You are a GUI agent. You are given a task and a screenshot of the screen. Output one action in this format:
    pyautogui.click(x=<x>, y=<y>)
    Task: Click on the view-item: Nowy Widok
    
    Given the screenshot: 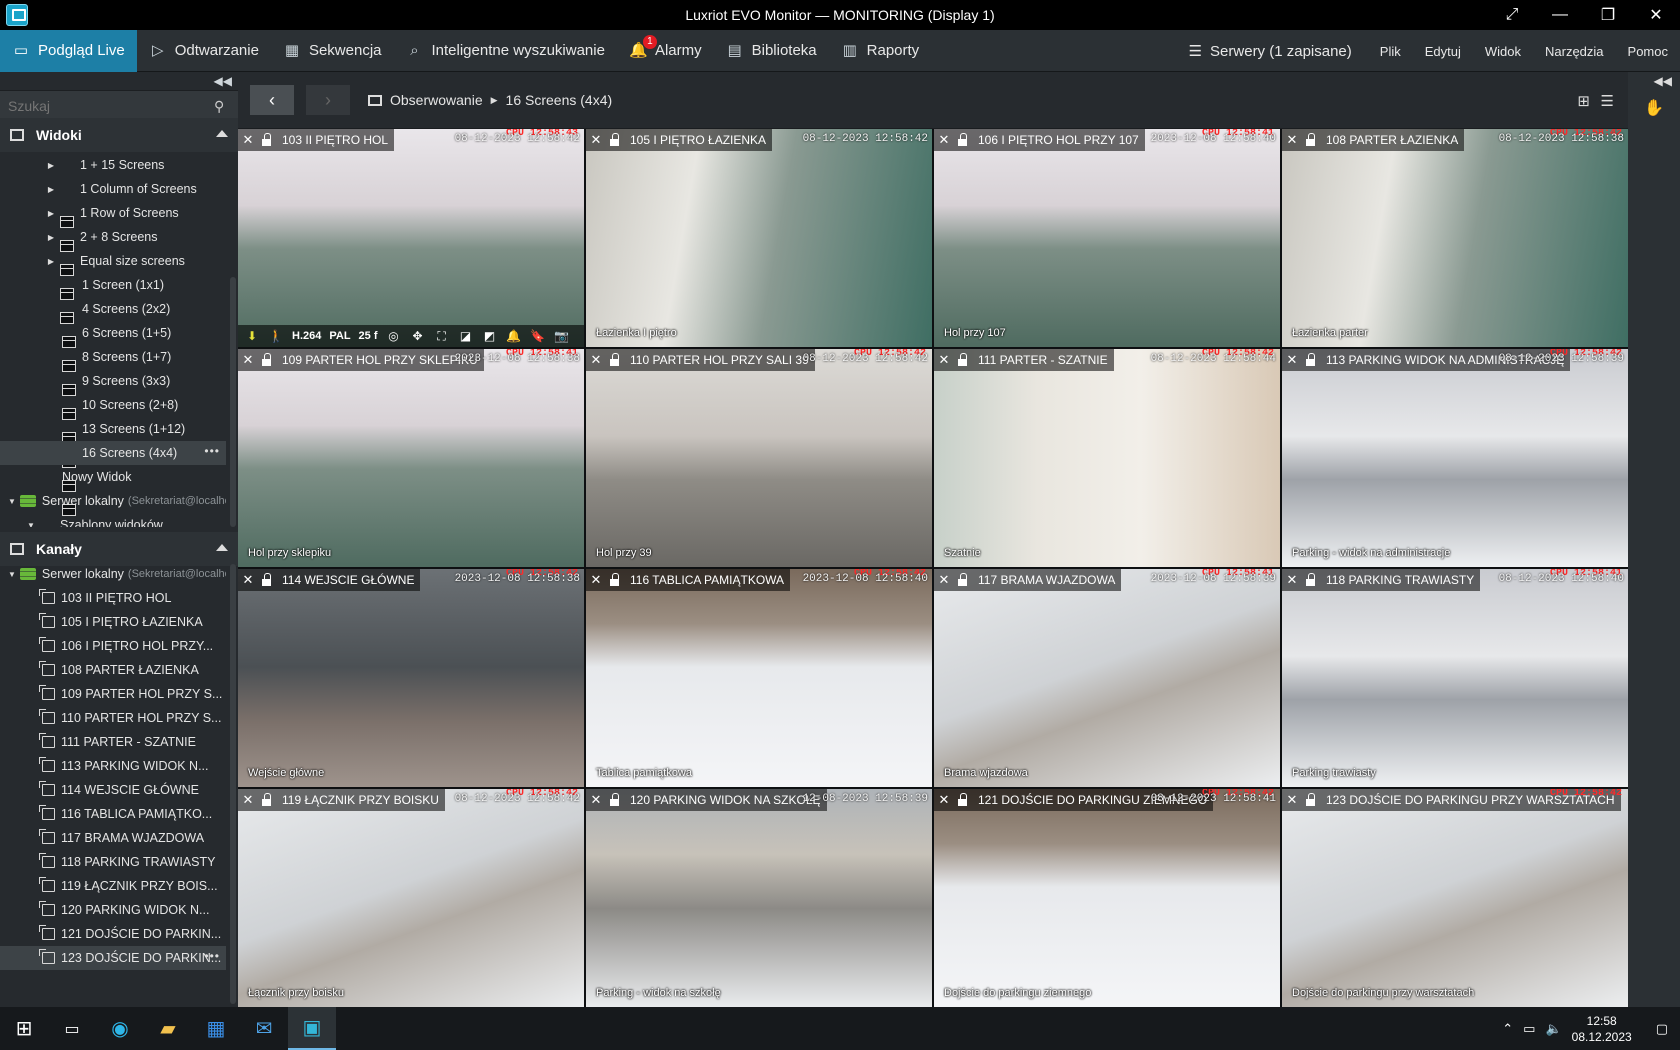 What is the action you would take?
    pyautogui.click(x=113, y=477)
    